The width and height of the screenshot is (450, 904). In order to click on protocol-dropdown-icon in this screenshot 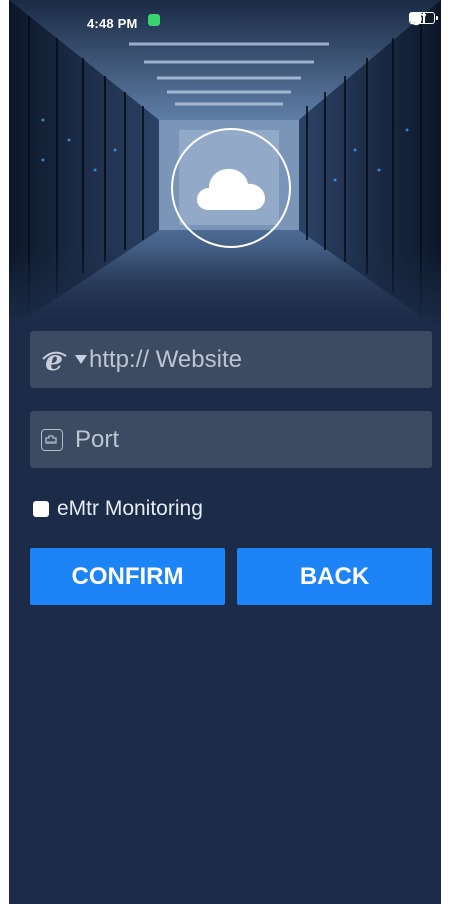, I will do `click(81, 359)`.